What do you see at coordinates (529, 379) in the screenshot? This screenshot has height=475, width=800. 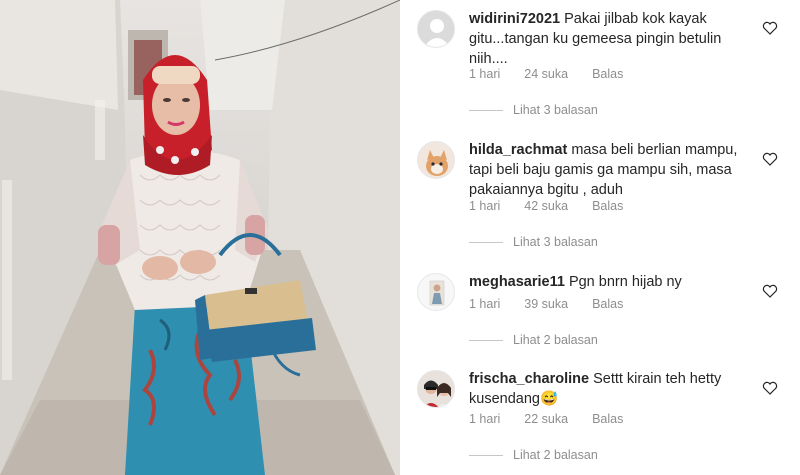 I see `comment-username: frischa_charoline` at bounding box center [529, 379].